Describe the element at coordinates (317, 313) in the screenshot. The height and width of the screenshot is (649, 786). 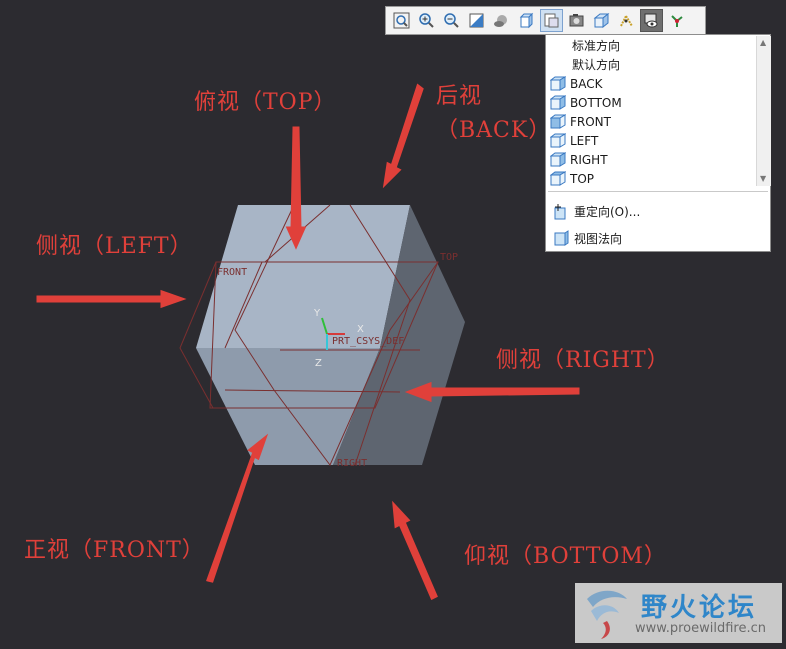
I see `axis-label-y: Y` at that location.